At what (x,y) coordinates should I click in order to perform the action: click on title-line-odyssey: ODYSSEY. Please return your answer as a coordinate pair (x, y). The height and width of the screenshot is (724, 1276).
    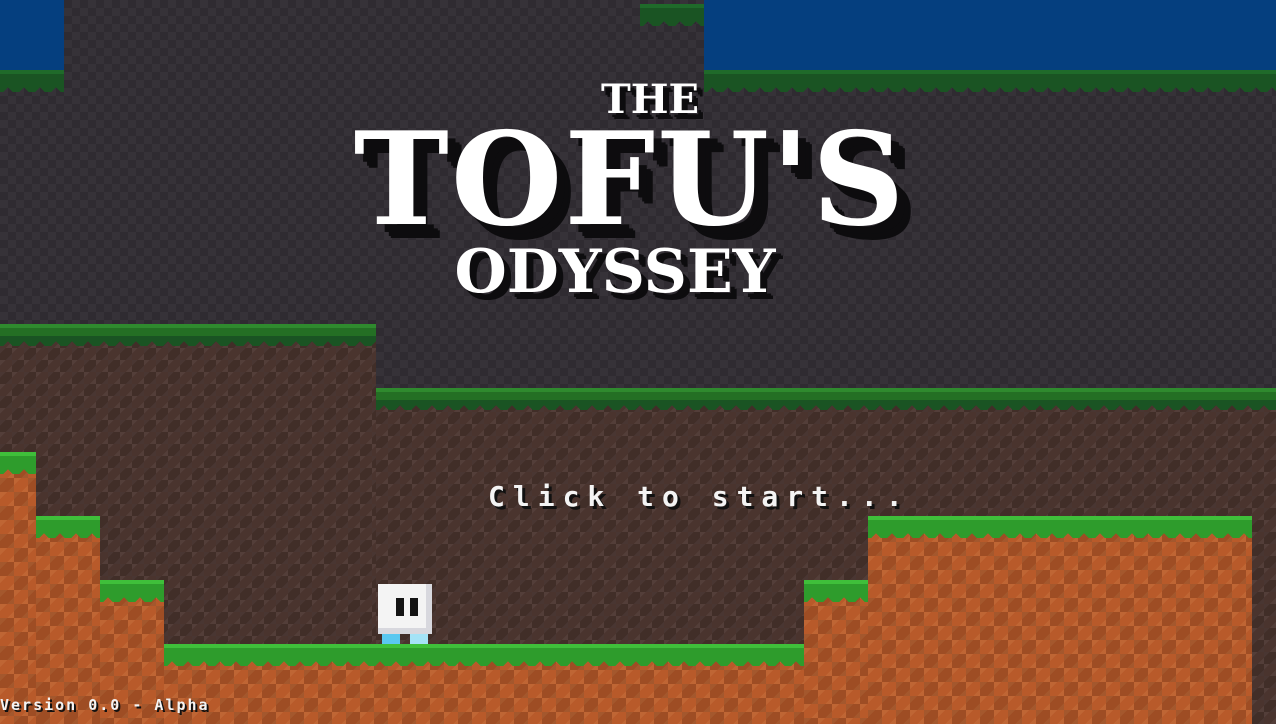
    Looking at the image, I should click on (615, 272).